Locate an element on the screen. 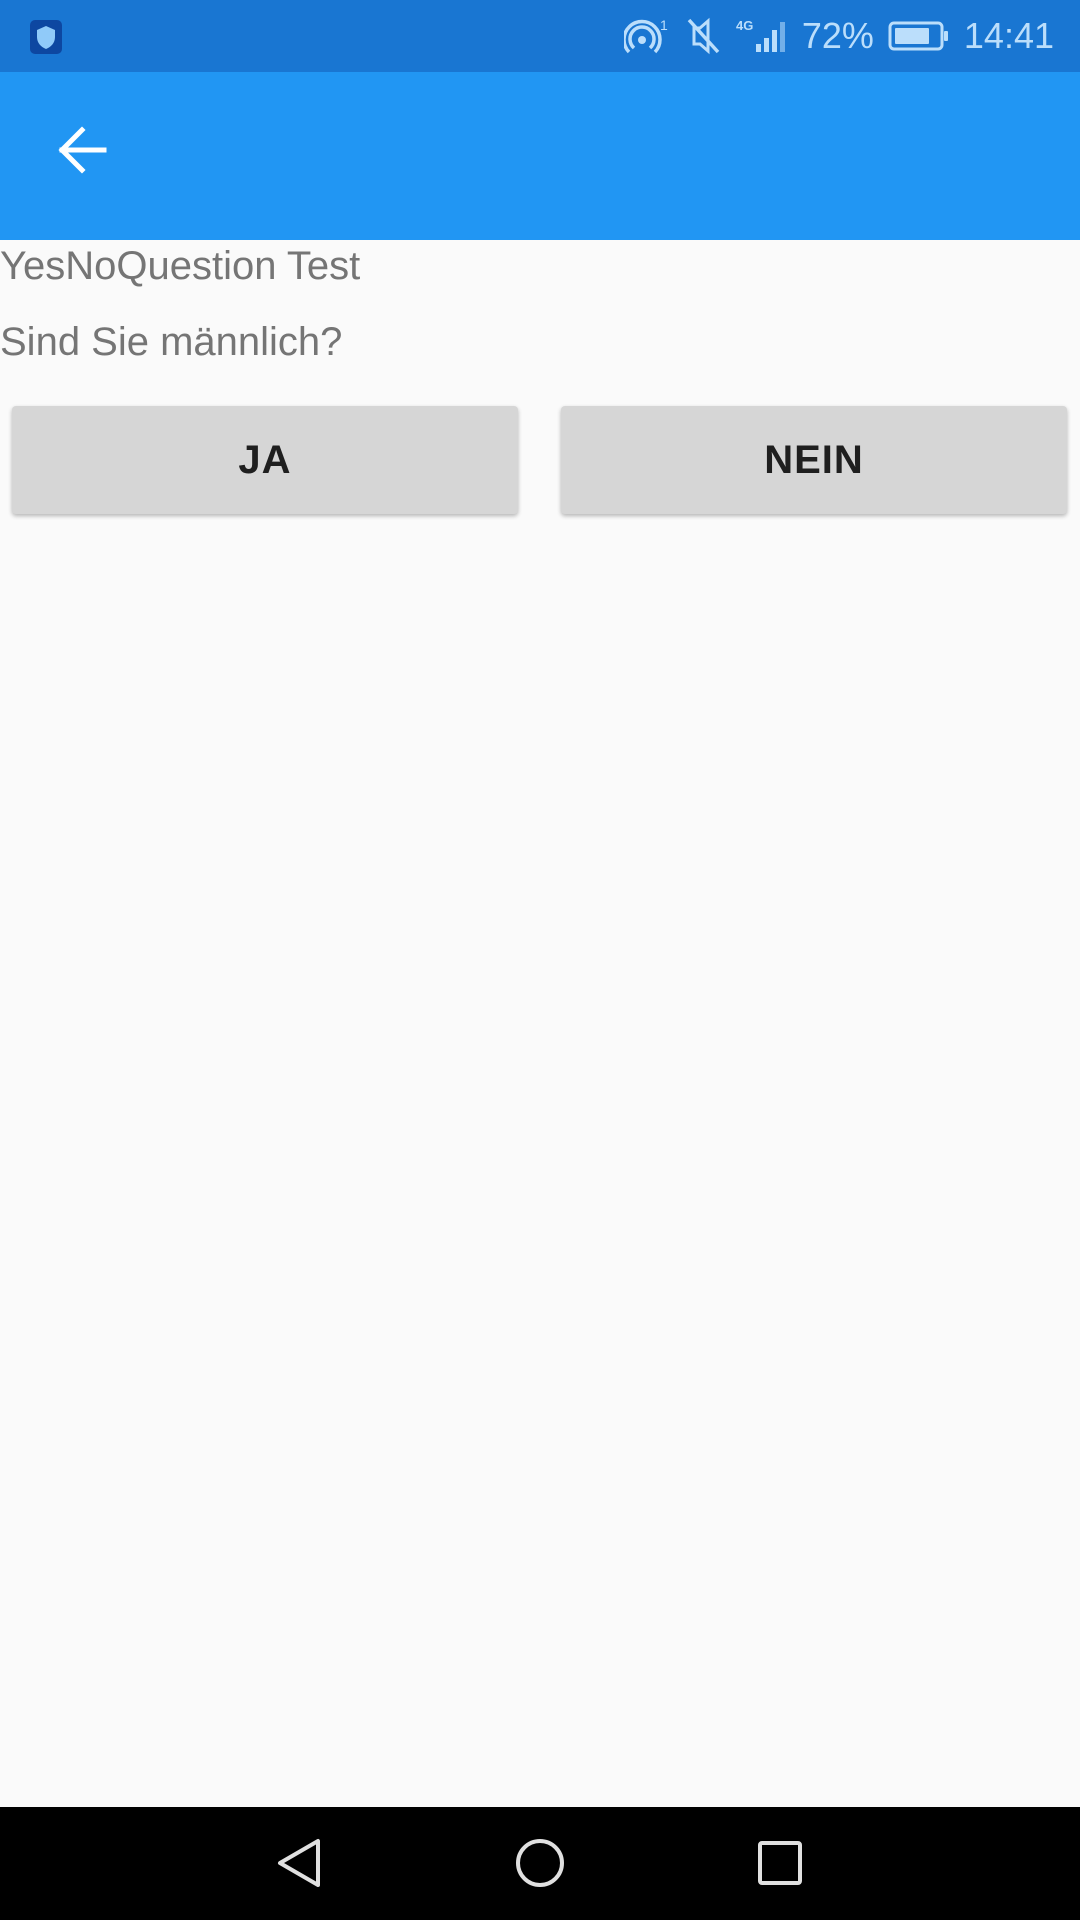  mute-icon is located at coordinates (704, 36).